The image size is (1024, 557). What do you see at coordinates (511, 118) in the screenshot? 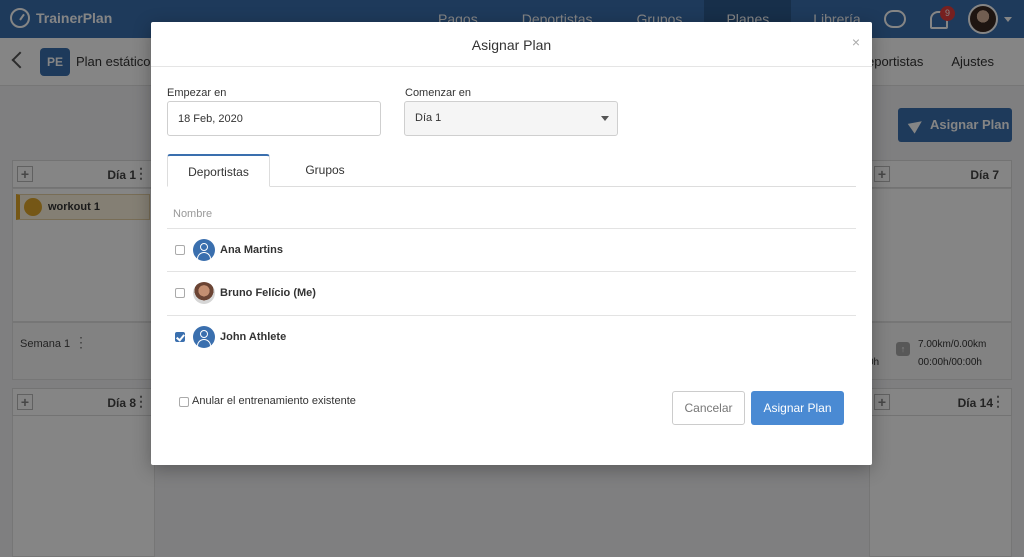
I see `begin-day-select: Día 1` at bounding box center [511, 118].